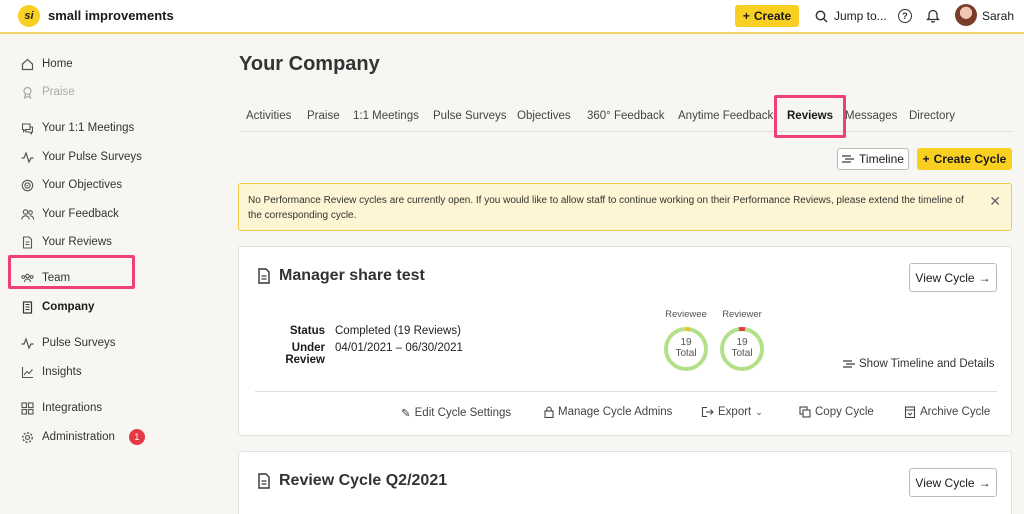 This screenshot has width=1024, height=514. What do you see at coordinates (626, 391) in the screenshot?
I see `divider` at bounding box center [626, 391].